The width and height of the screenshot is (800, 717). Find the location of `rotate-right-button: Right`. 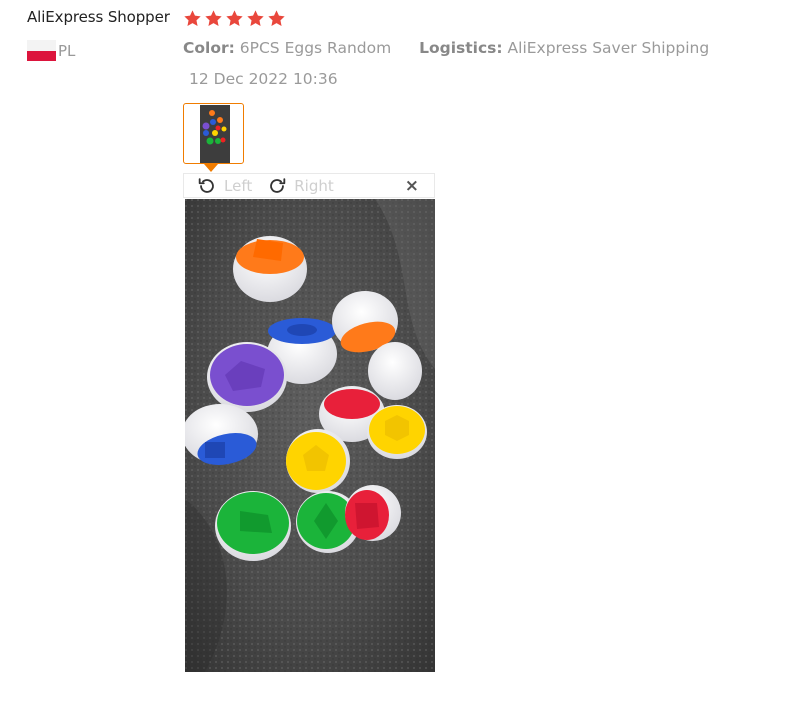

rotate-right-button: Right is located at coordinates (300, 186).